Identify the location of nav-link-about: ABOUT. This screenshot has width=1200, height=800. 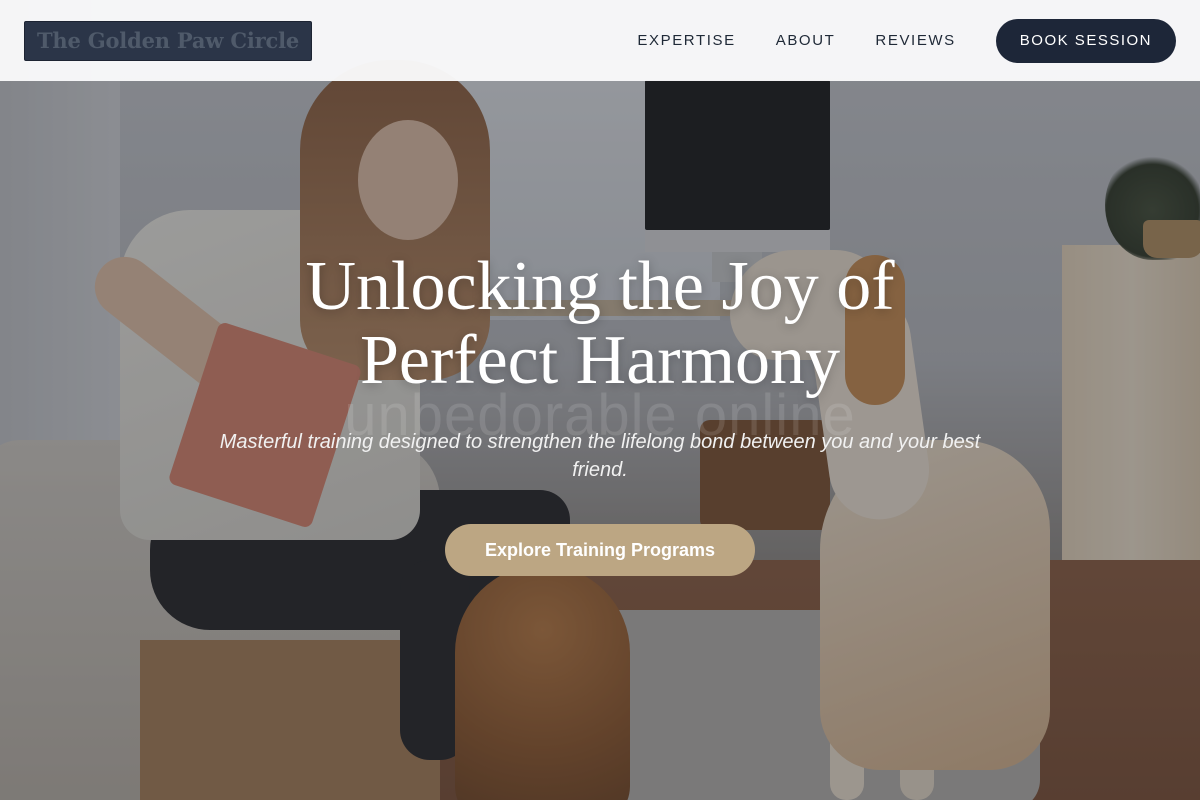
(806, 40).